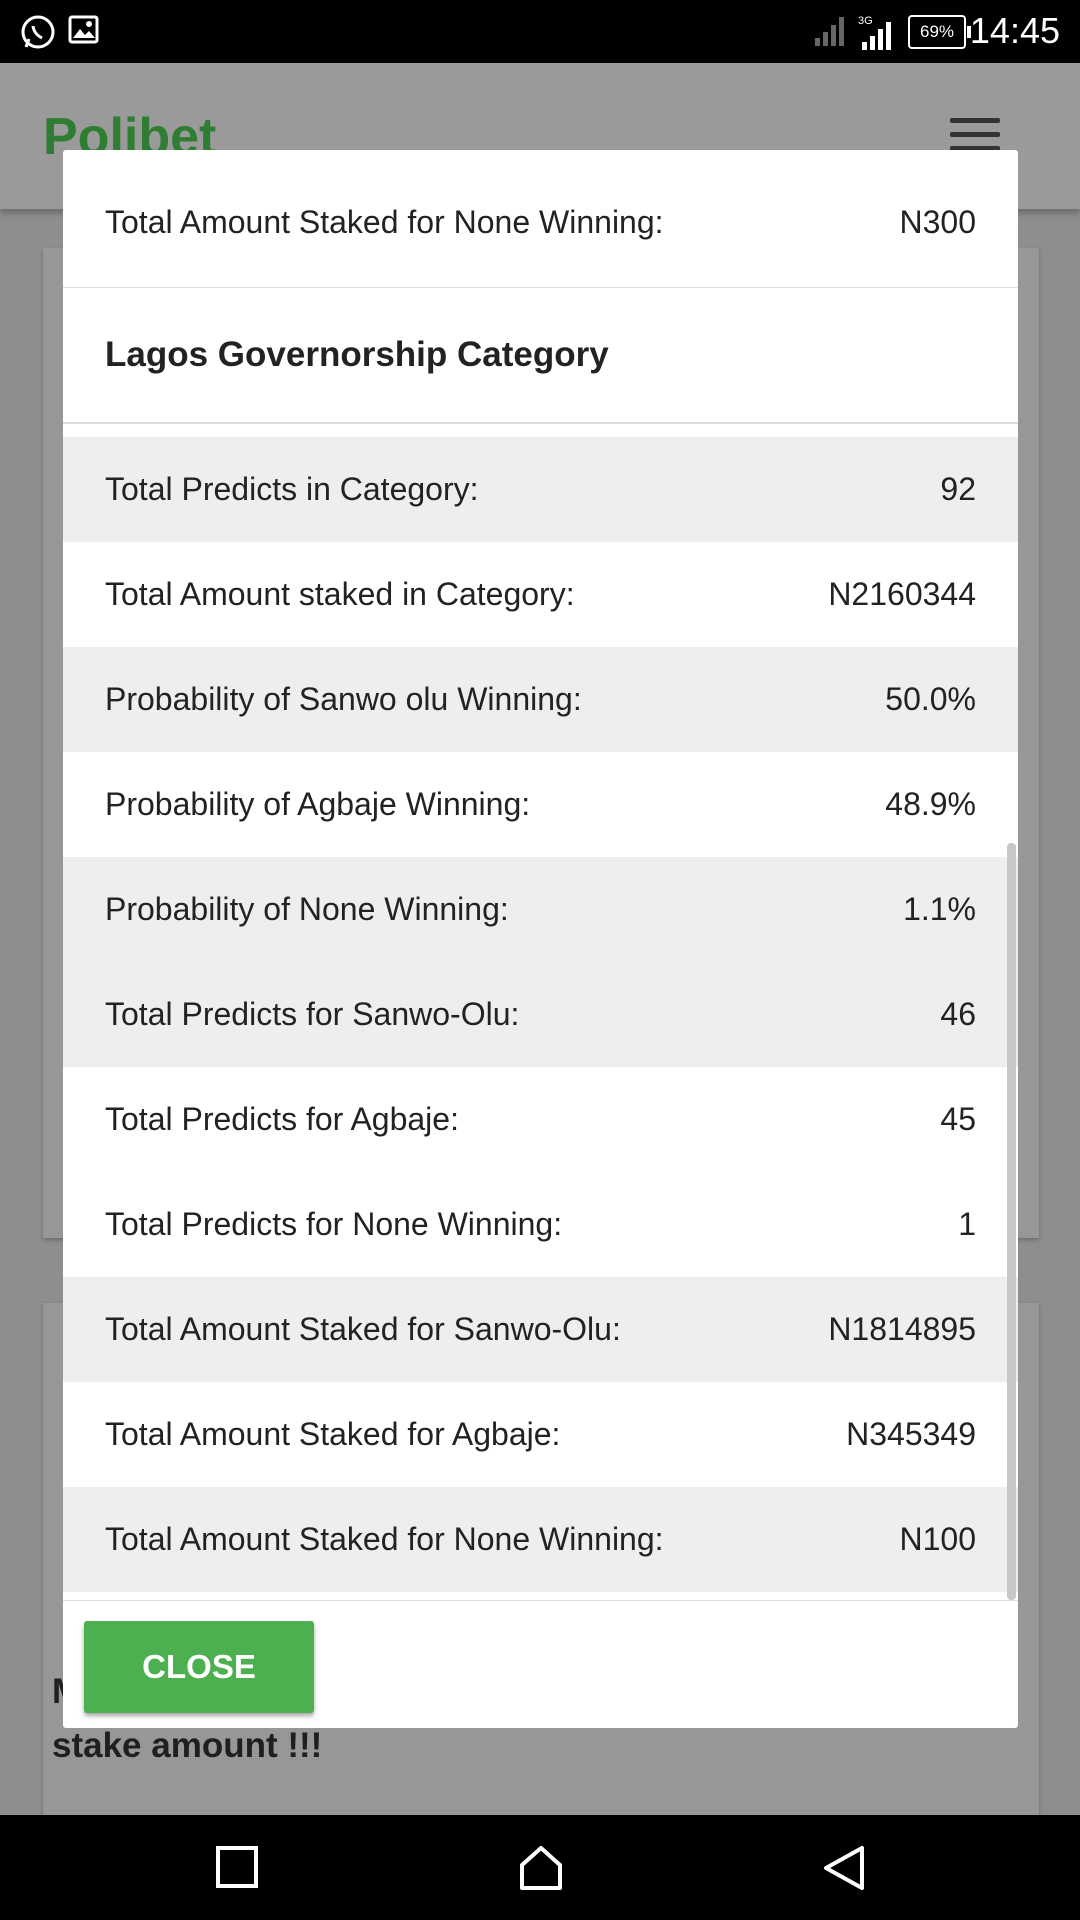 The image size is (1080, 1920). I want to click on row-label: Total Amount Staked for Sanwo-Olu:, so click(363, 1329).